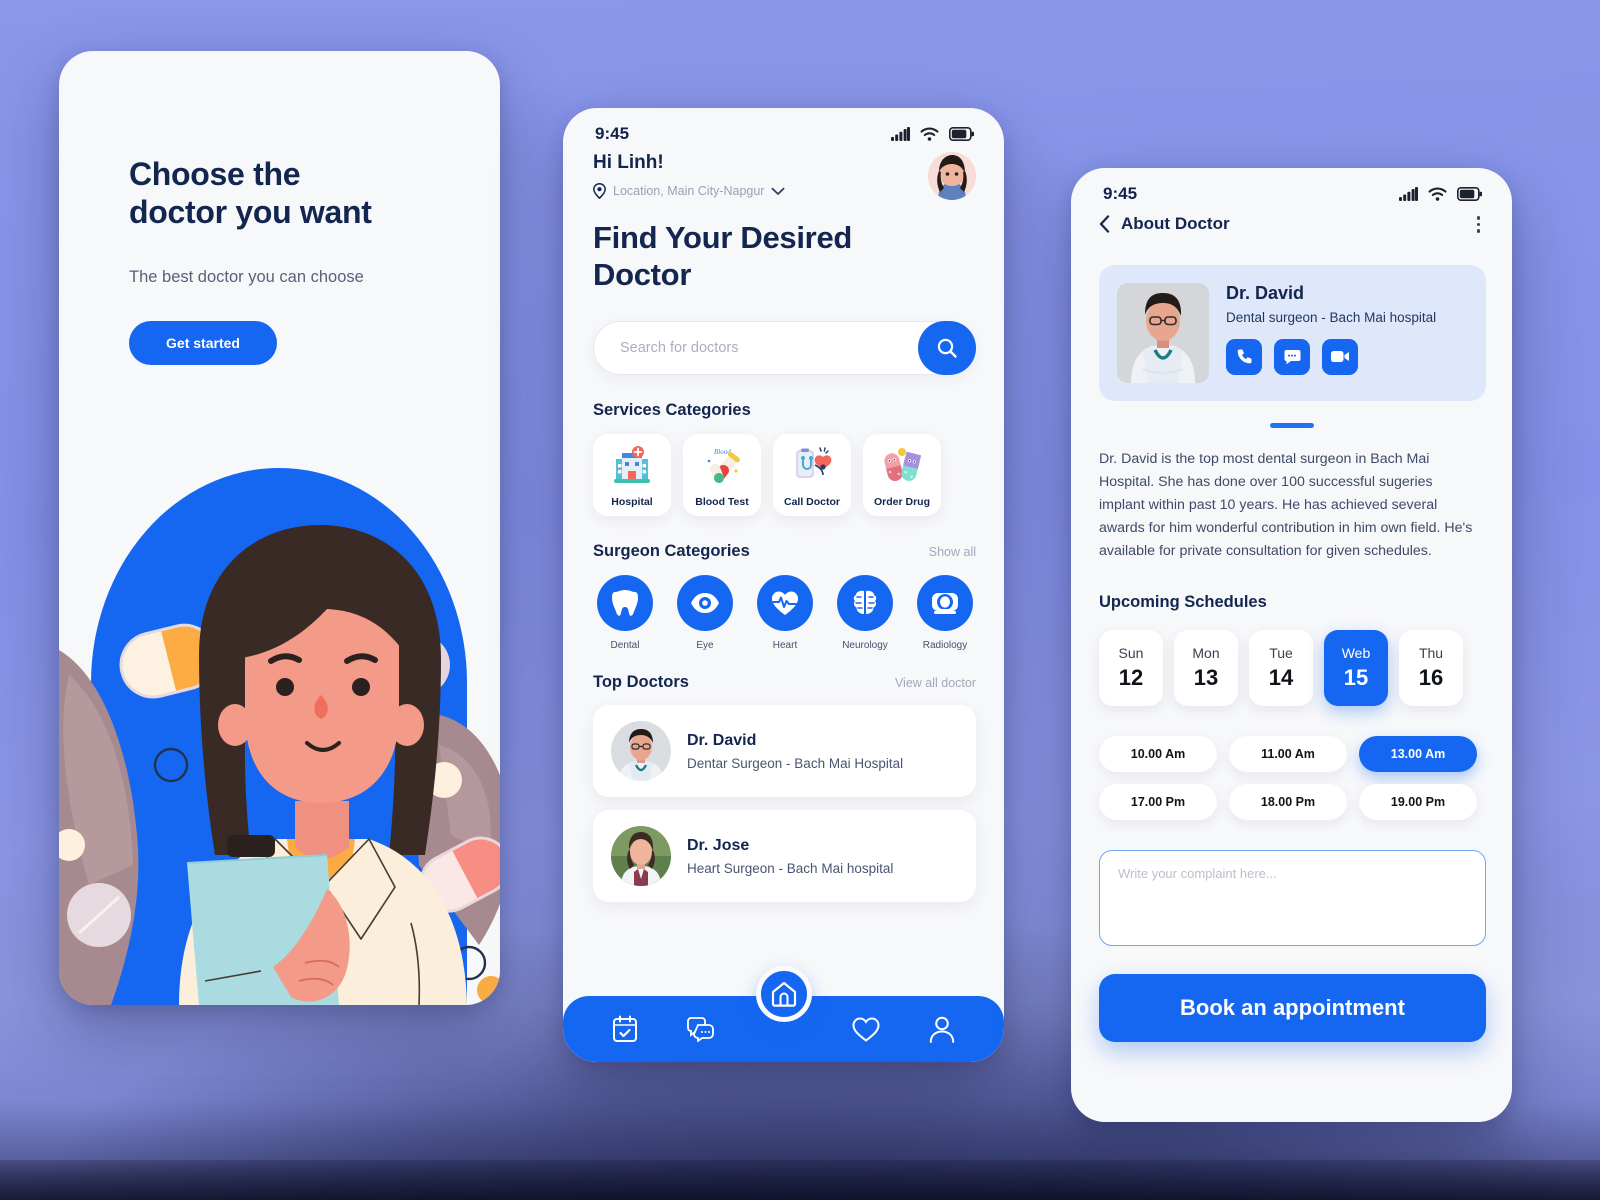 Image resolution: width=1600 pixels, height=1200 pixels. I want to click on surgeon-section-header: Surgeon Categories Show all, so click(783, 551).